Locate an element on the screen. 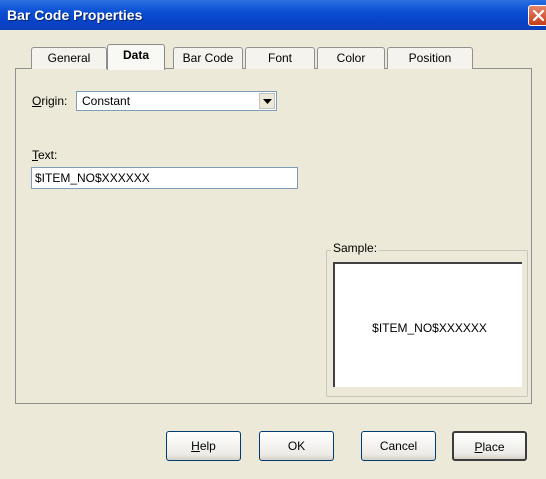  text-input-value: $ITEM_NO$XXXXXX is located at coordinates (92, 178).